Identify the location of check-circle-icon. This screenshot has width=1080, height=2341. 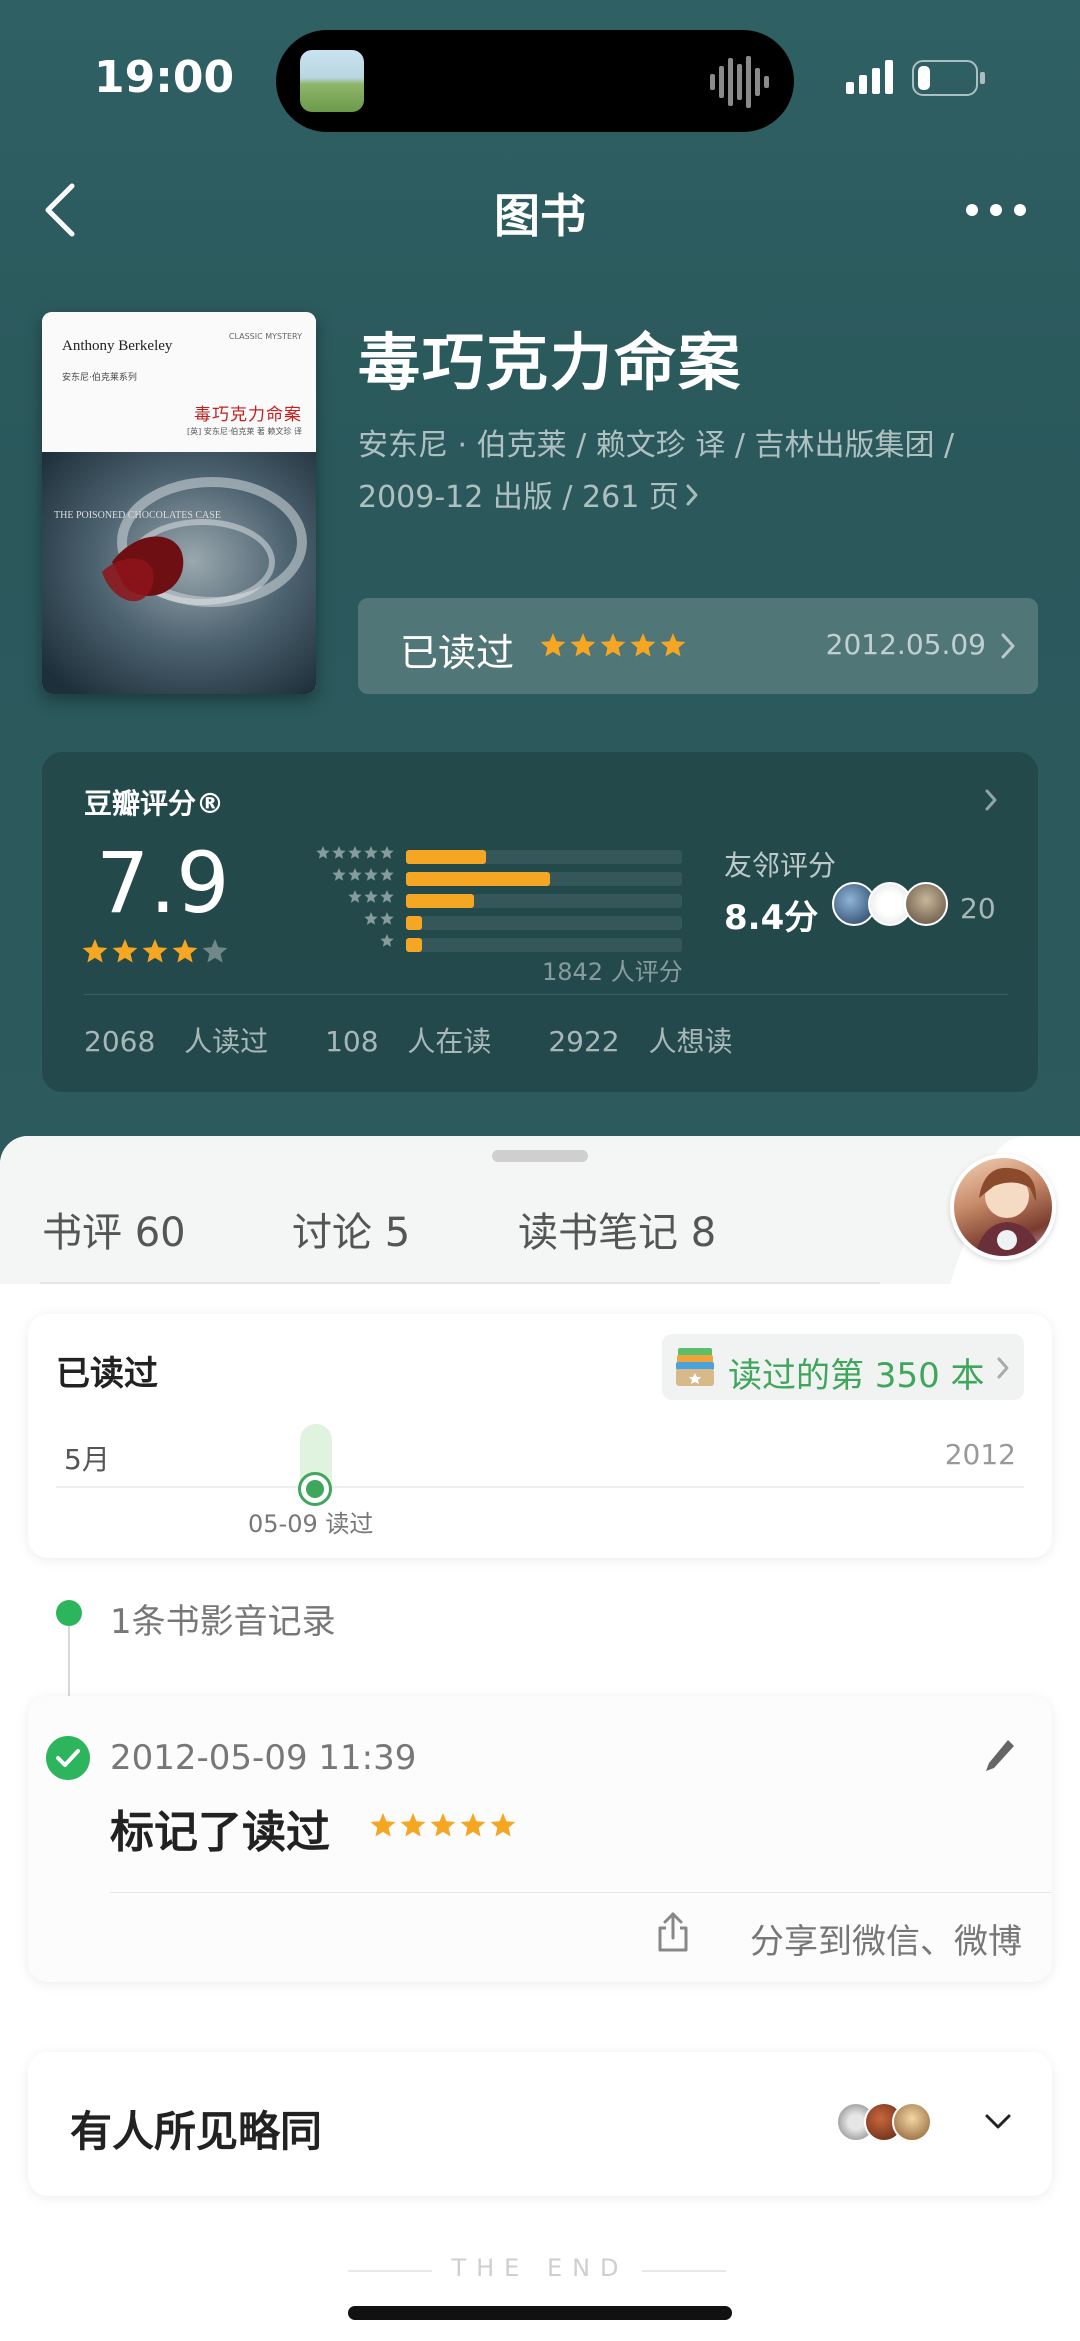
(68, 1758).